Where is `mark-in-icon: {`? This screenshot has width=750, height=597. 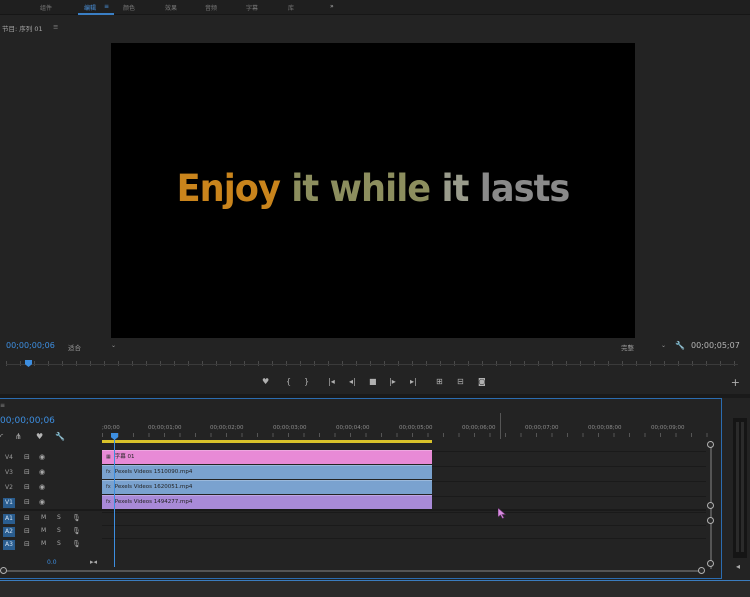
mark-in-icon: { is located at coordinates (288, 381).